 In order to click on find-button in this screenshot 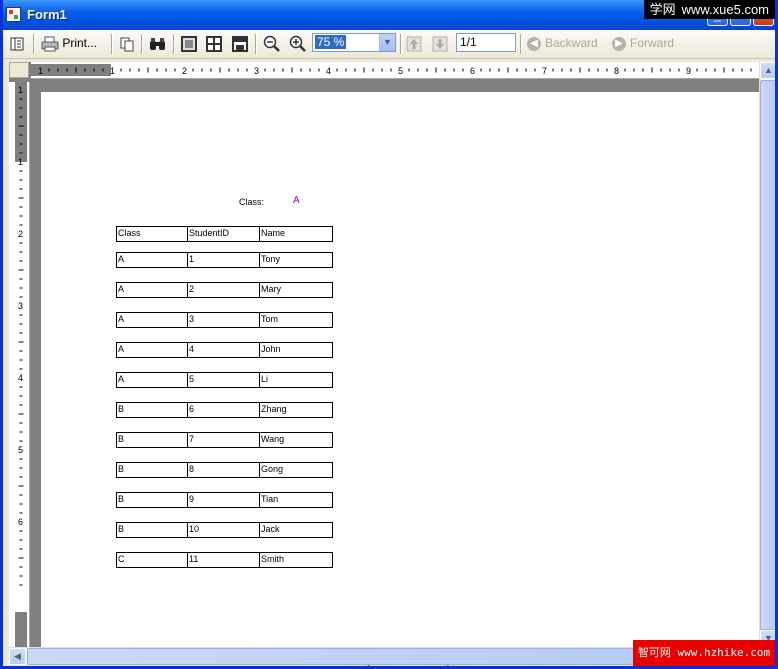, I will do `click(158, 43)`.